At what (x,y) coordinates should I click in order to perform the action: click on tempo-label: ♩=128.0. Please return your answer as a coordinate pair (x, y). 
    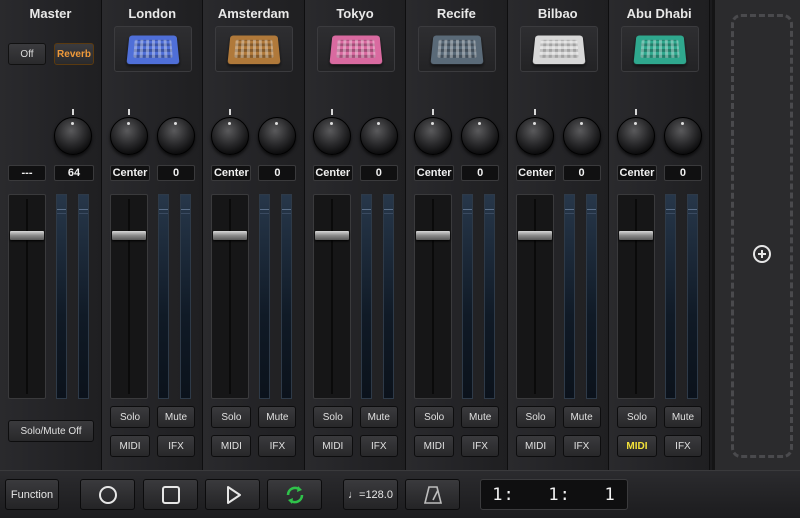
    Looking at the image, I should click on (370, 494).